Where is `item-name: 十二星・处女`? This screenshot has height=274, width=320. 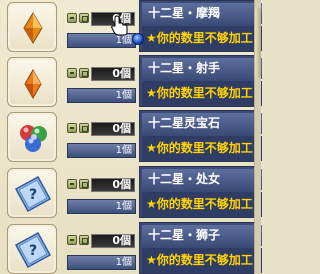
item-name: 十二星・处女 is located at coordinates (202, 179).